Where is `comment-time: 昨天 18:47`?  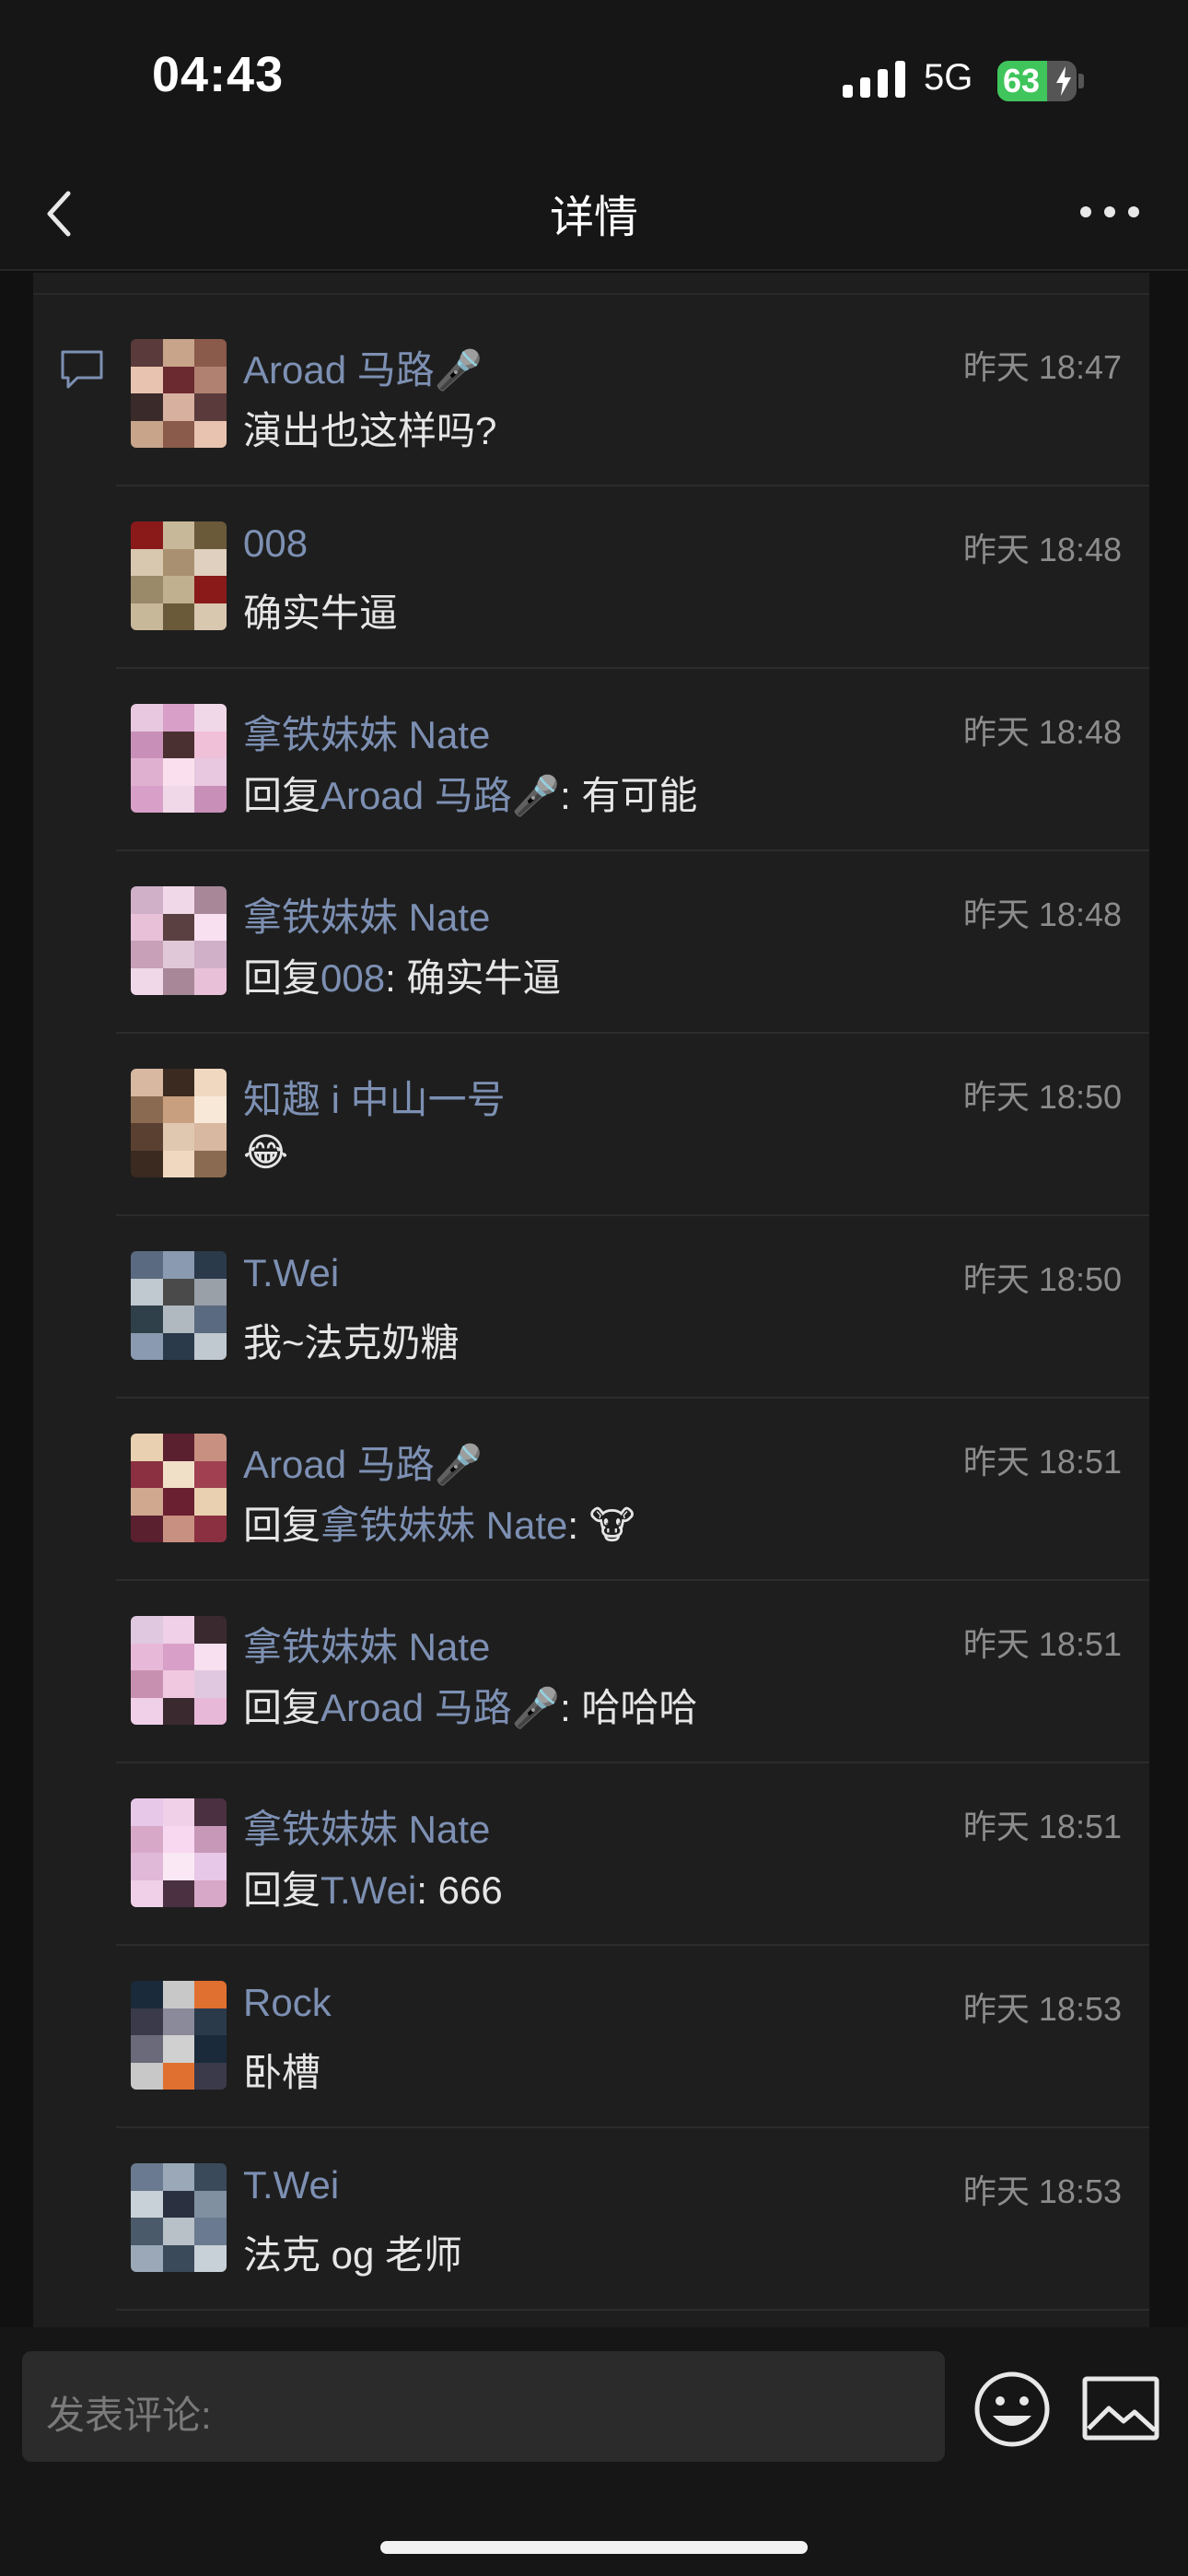 comment-time: 昨天 18:47 is located at coordinates (1042, 367).